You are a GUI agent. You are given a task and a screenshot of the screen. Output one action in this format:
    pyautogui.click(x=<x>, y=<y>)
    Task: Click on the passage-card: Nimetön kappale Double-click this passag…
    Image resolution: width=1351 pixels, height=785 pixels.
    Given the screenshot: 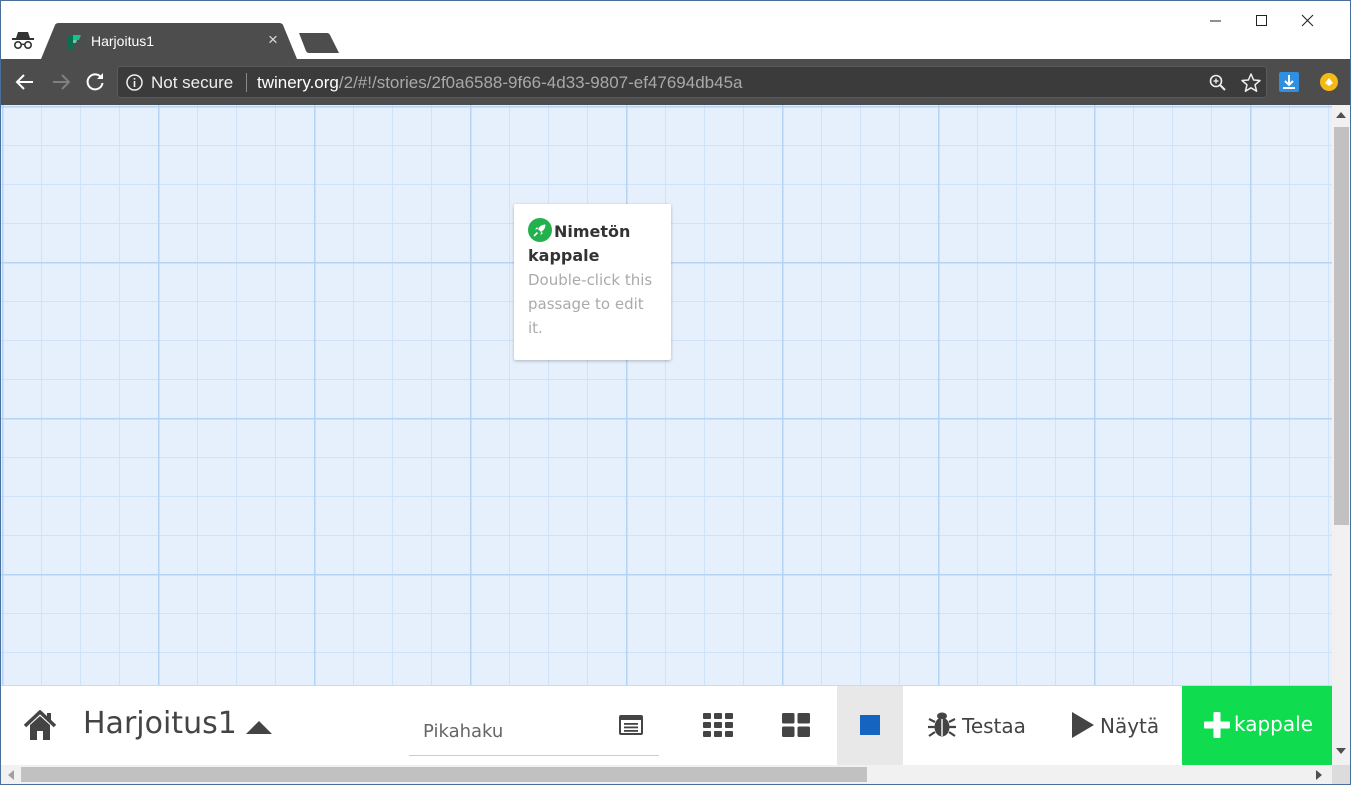 What is the action you would take?
    pyautogui.click(x=592, y=282)
    